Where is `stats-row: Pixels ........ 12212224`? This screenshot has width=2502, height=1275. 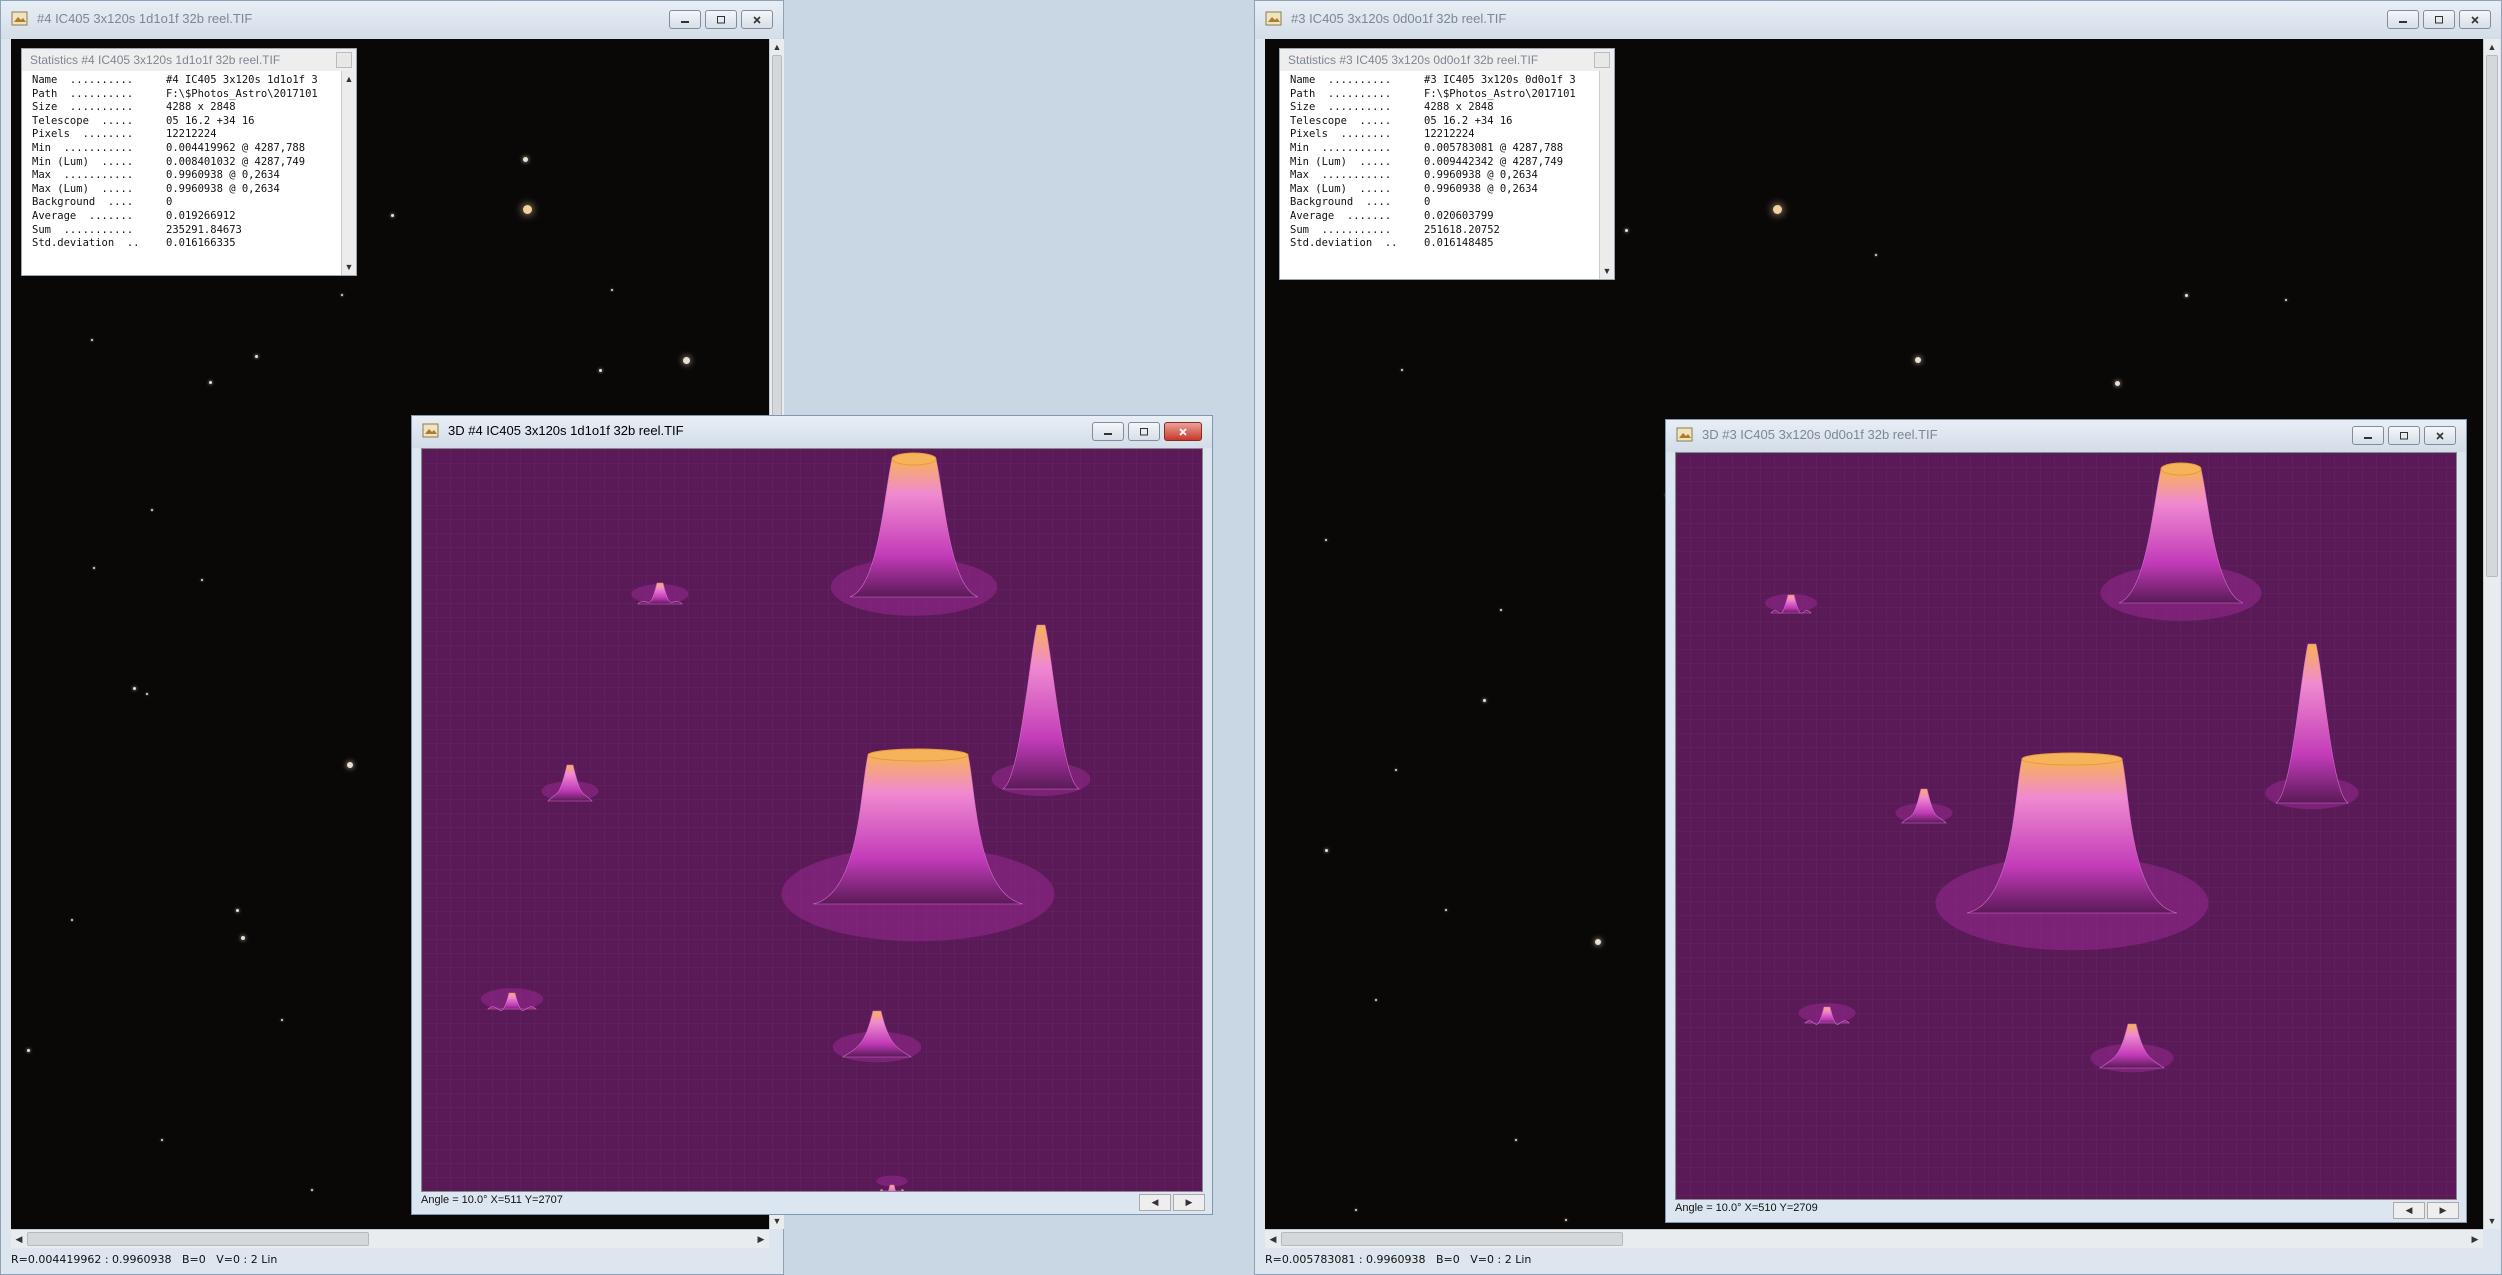 stats-row: Pixels ........ 12212224 is located at coordinates (187, 135).